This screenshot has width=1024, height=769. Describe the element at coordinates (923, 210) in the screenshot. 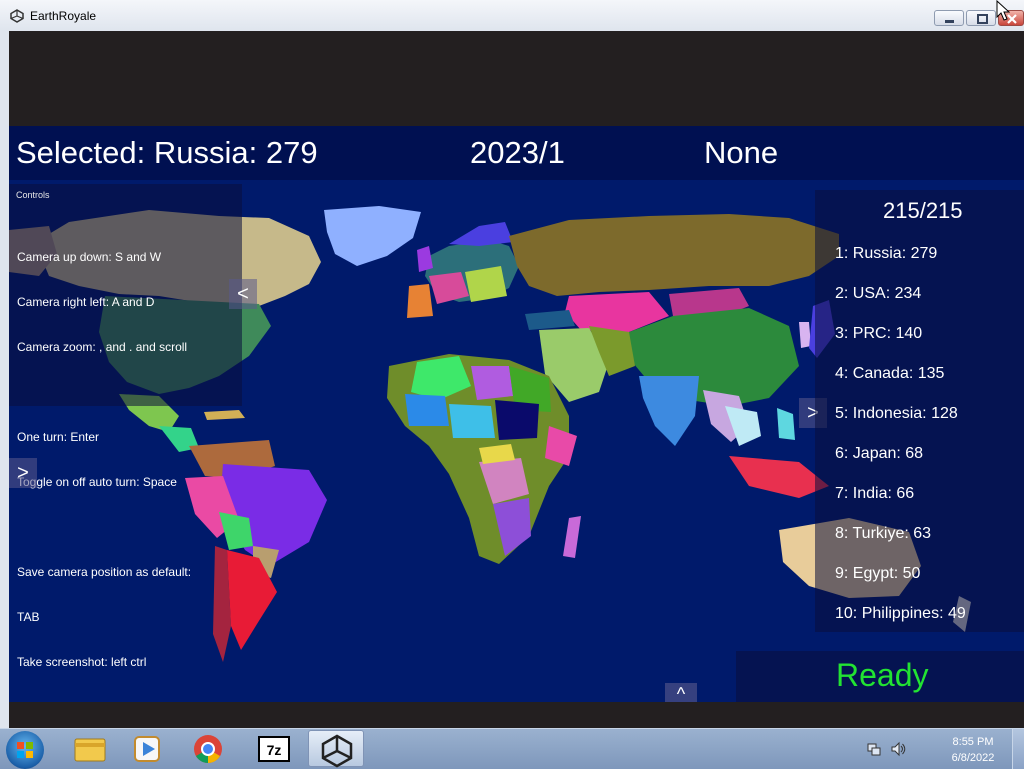

I see `country-count: 215/215` at that location.